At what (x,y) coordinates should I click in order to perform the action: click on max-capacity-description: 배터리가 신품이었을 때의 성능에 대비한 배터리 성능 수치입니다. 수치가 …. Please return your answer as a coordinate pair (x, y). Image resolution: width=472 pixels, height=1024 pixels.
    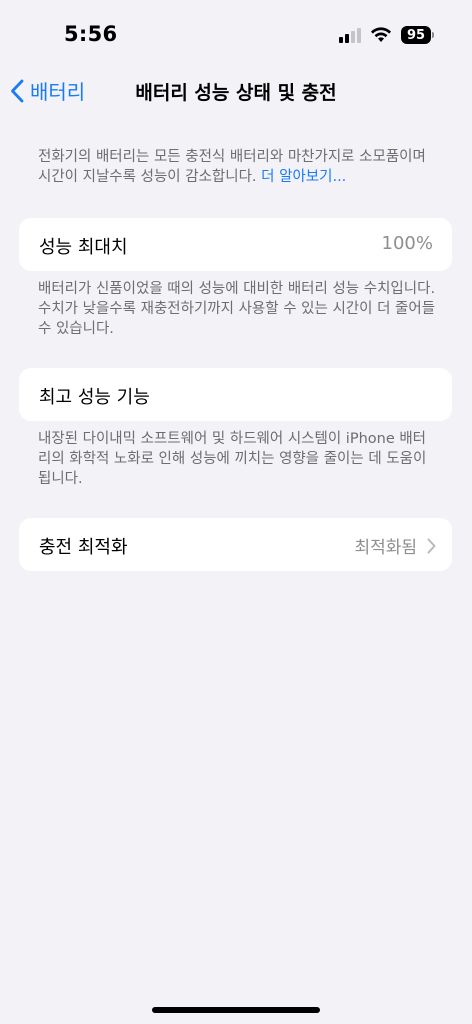
    Looking at the image, I should click on (237, 309).